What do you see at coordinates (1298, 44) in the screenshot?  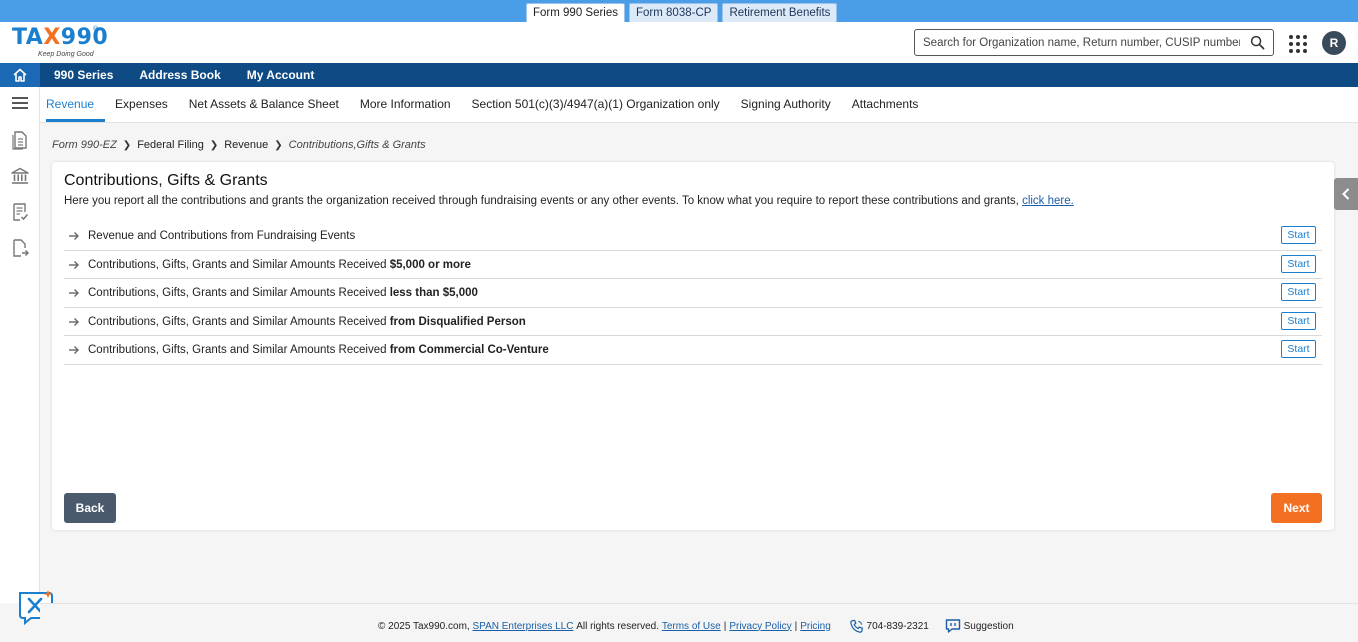 I see `apps-grid-icon` at bounding box center [1298, 44].